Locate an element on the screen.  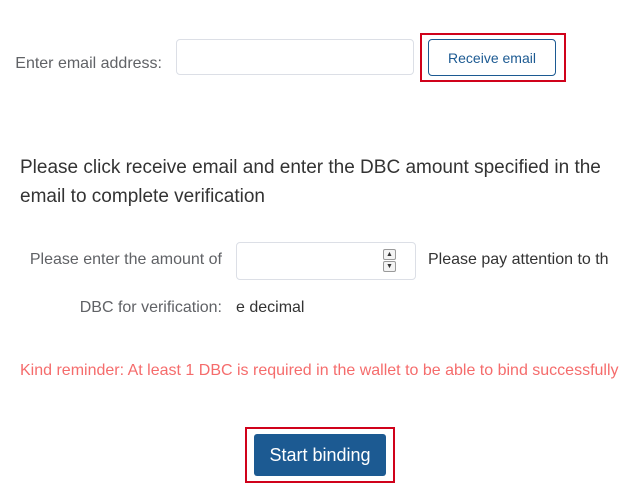
decimal-note-part2: e decimal is located at coordinates (270, 307).